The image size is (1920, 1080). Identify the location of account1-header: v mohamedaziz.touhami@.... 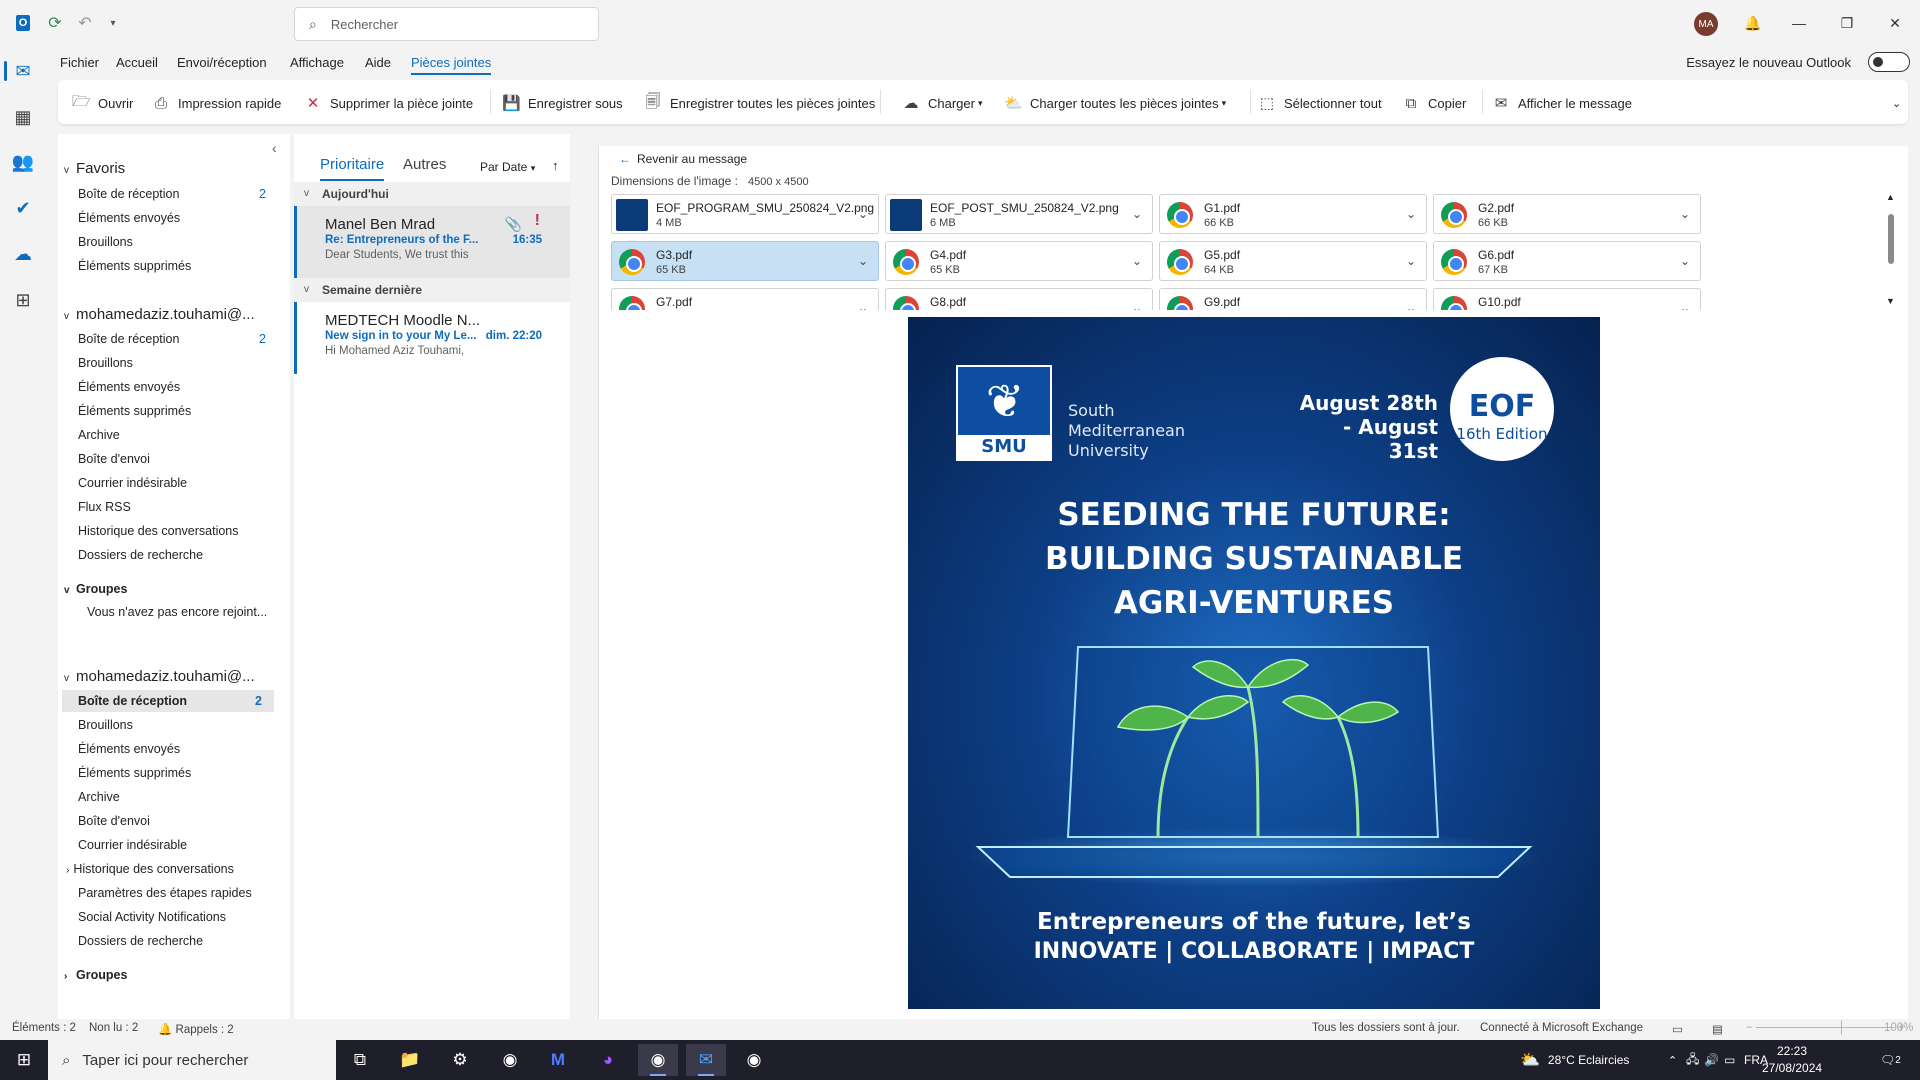
(159, 314).